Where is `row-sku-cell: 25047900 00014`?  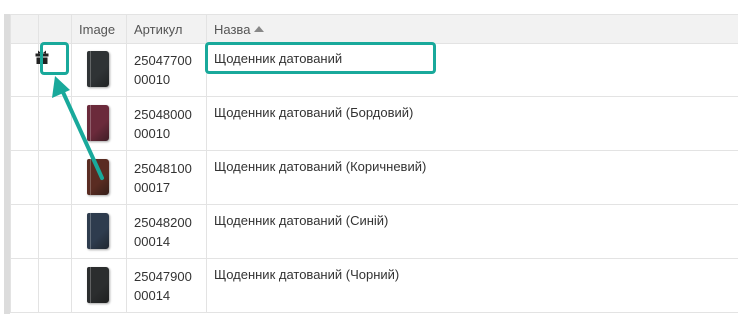 row-sku-cell: 25047900 00014 is located at coordinates (166, 285).